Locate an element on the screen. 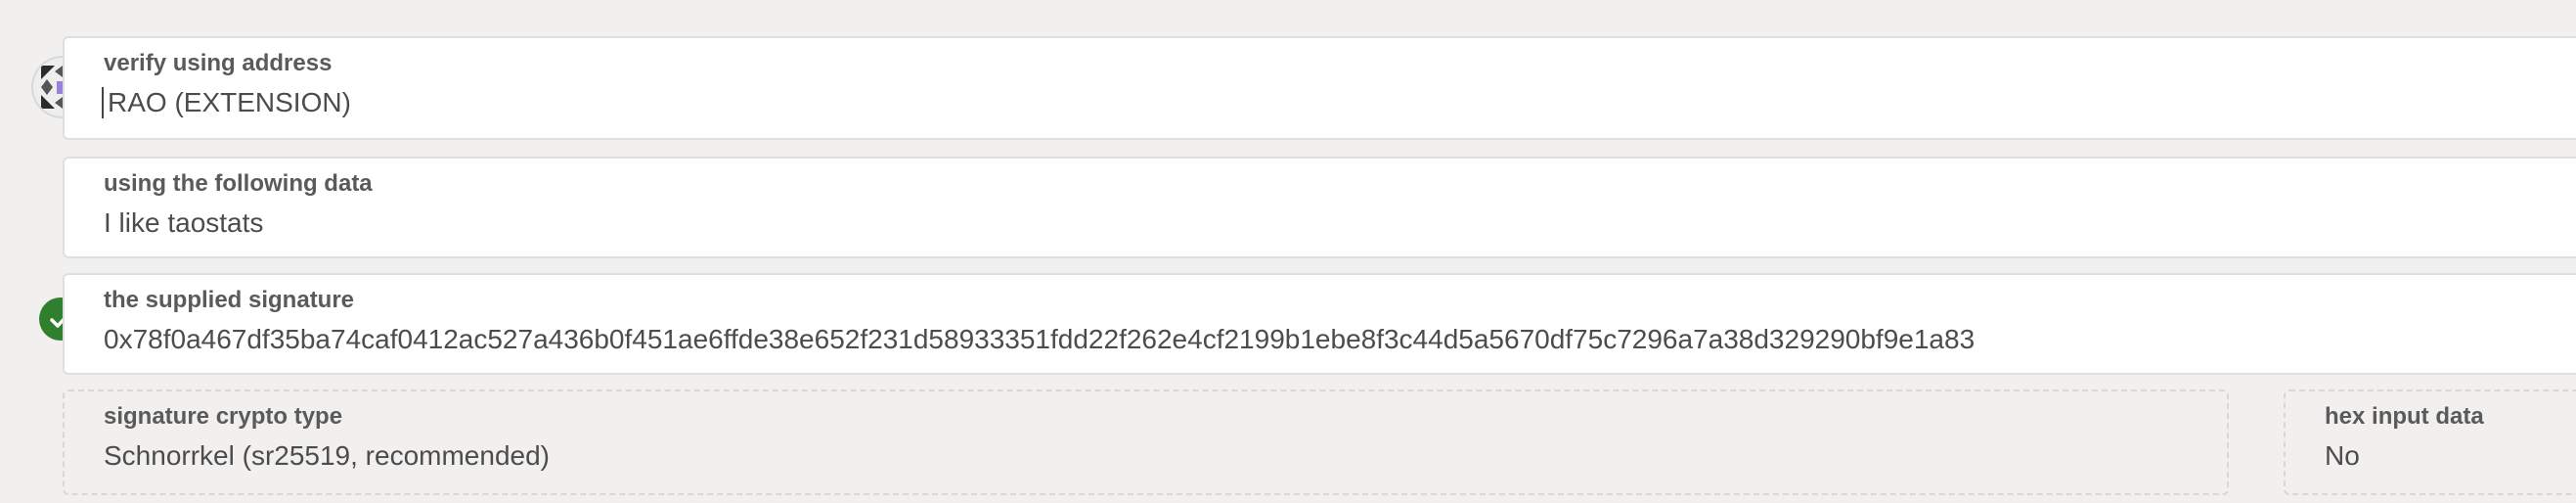 This screenshot has width=2576, height=503. text-cursor is located at coordinates (103, 102).